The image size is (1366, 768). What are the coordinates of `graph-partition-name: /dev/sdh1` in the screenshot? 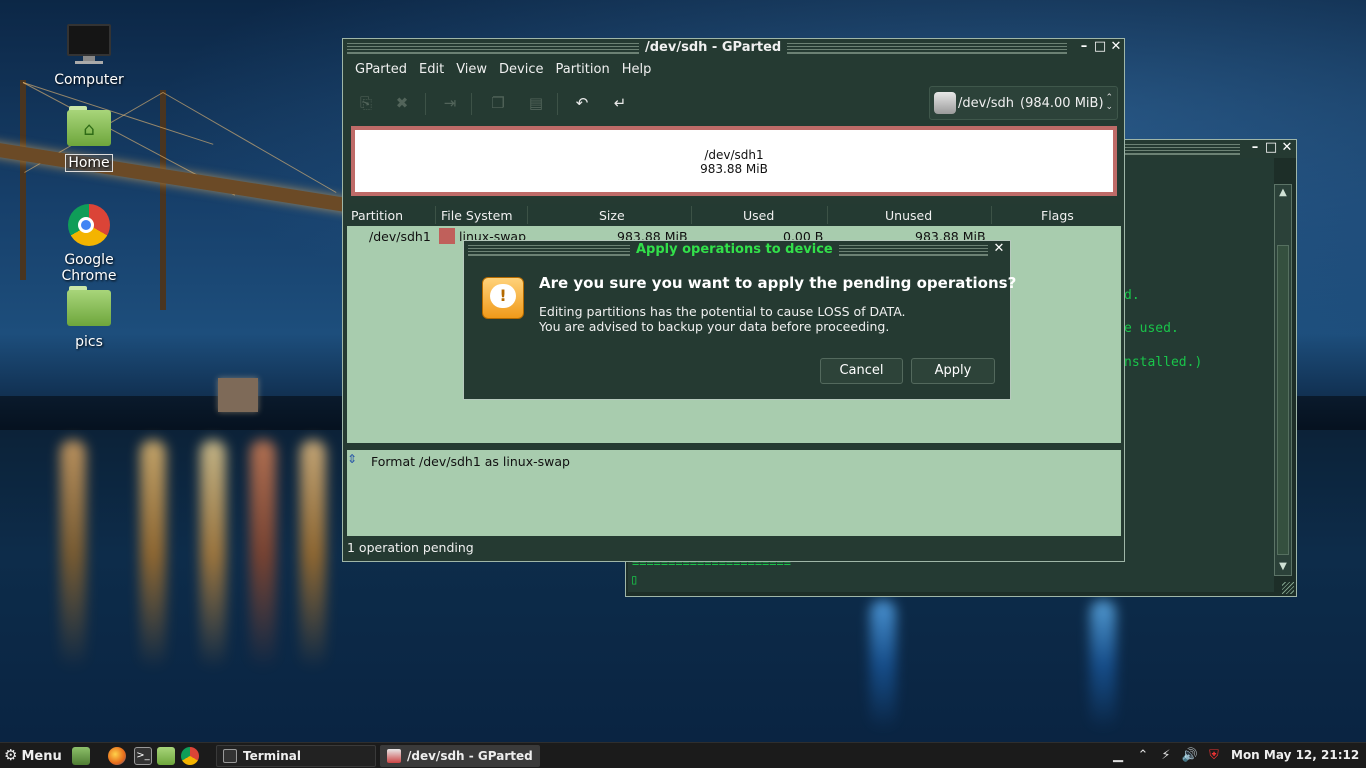 It's located at (734, 155).